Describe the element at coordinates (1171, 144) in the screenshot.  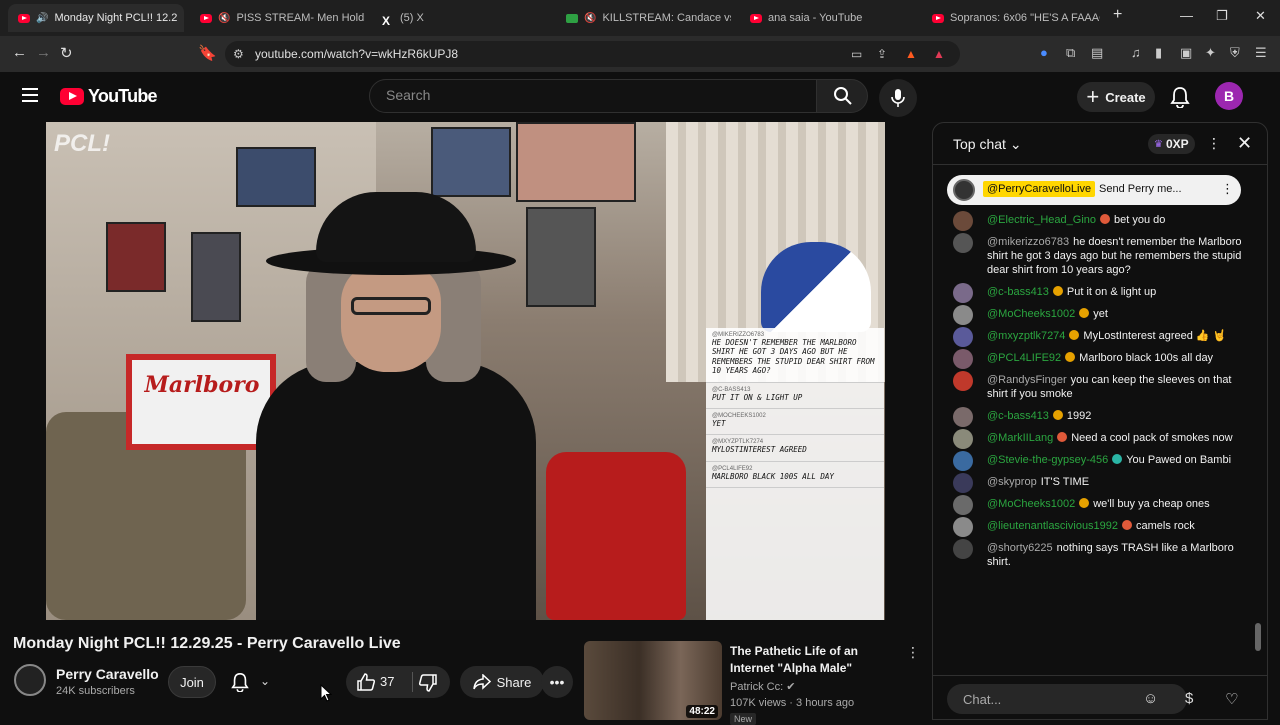
I see `xp-badge: ♛ 0XP` at that location.